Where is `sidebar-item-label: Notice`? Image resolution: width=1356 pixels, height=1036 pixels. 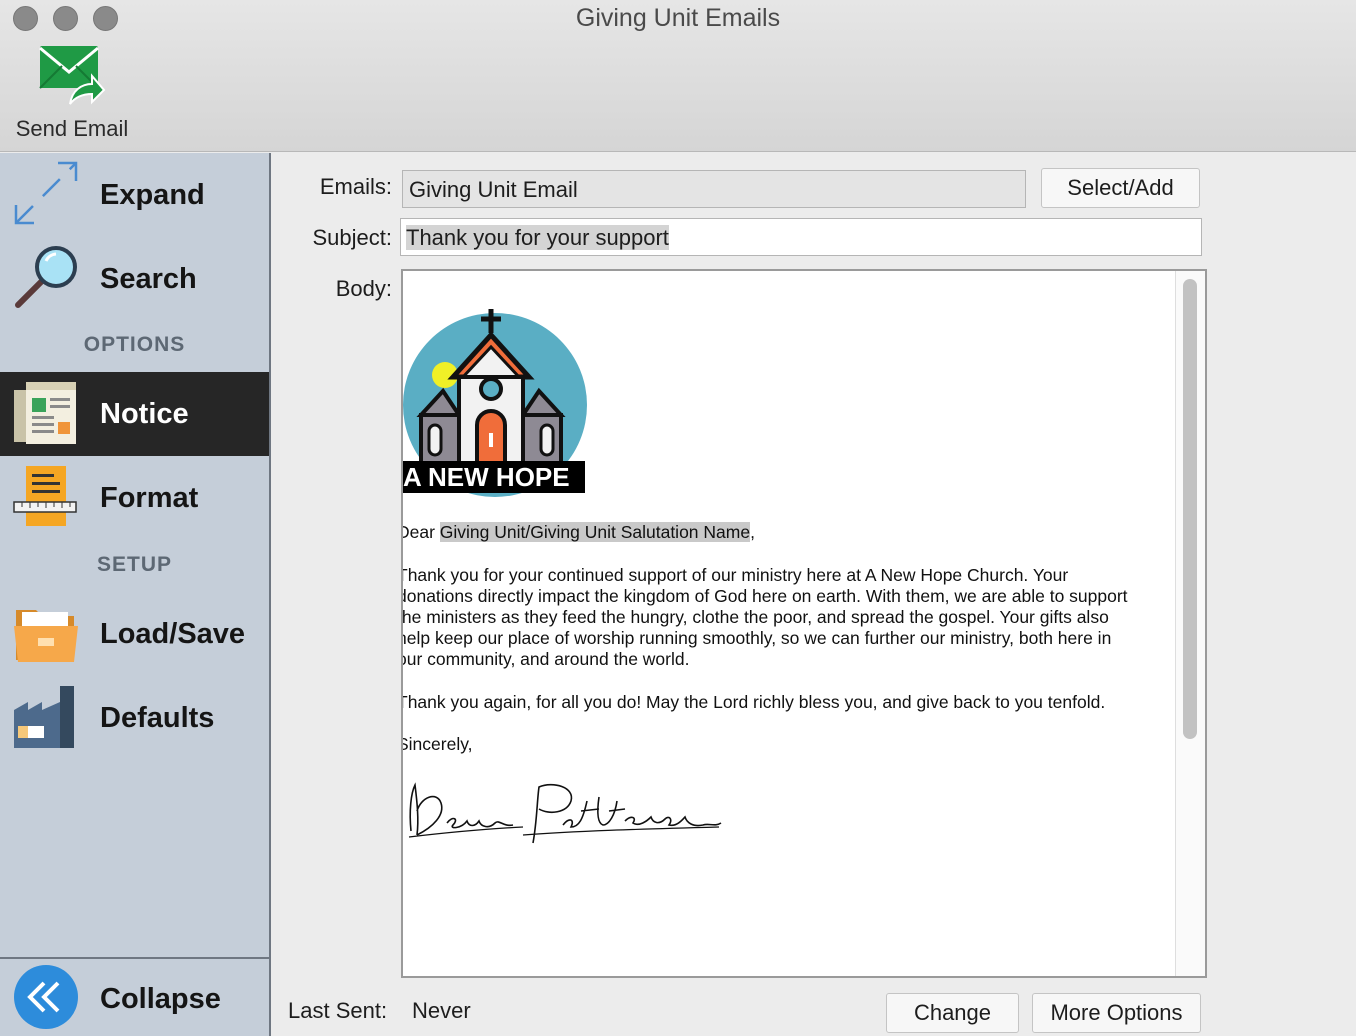
sidebar-item-label: Notice is located at coordinates (144, 414).